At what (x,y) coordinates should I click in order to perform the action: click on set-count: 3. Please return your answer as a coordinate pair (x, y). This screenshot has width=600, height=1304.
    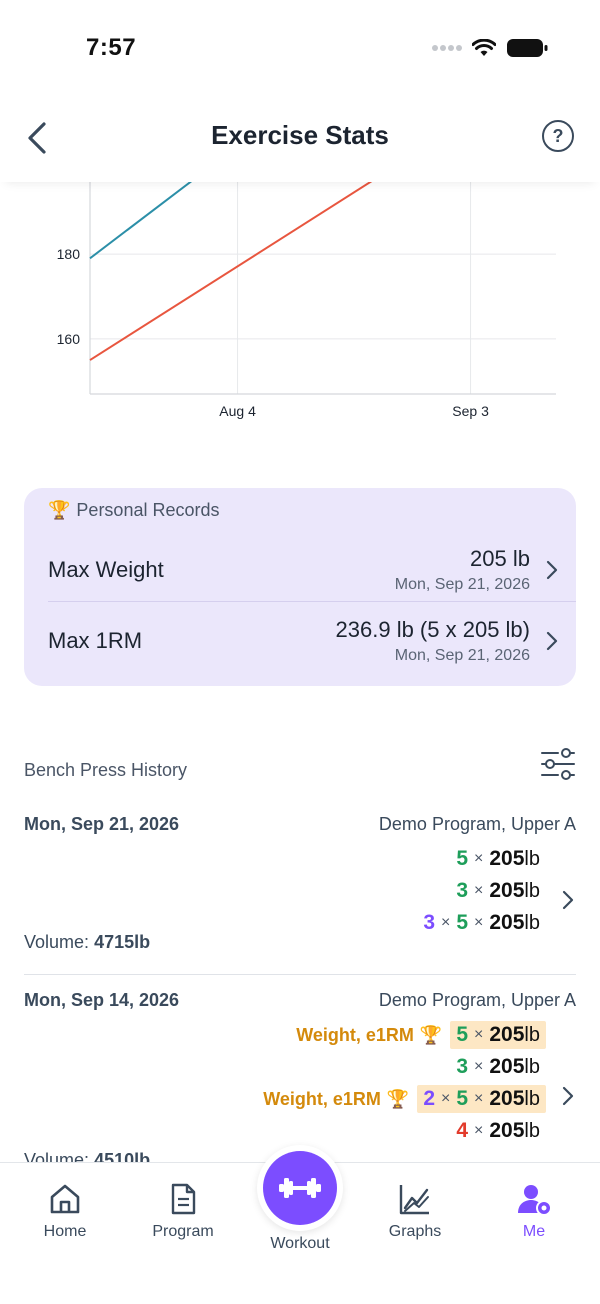
    Looking at the image, I should click on (429, 922).